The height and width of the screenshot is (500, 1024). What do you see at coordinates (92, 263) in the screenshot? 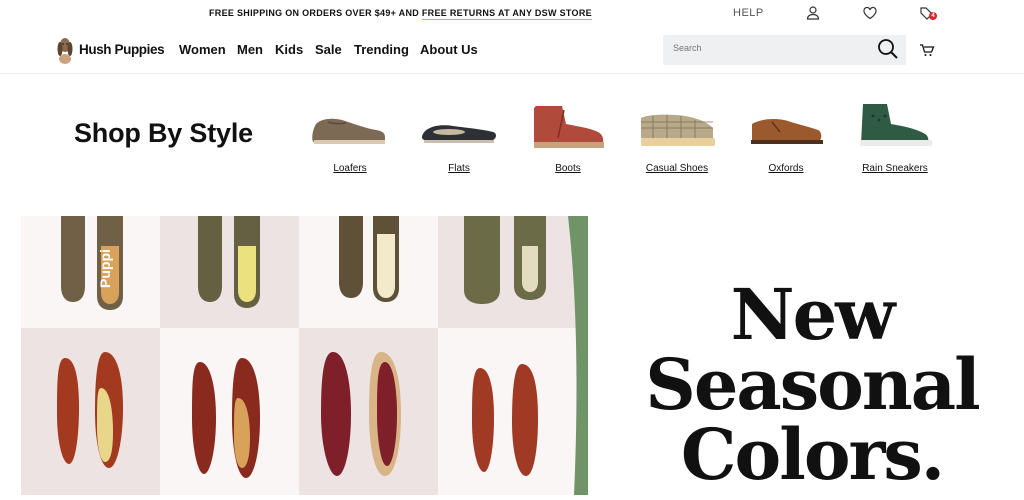
I see `loafer-pair-image: Puppi` at bounding box center [92, 263].